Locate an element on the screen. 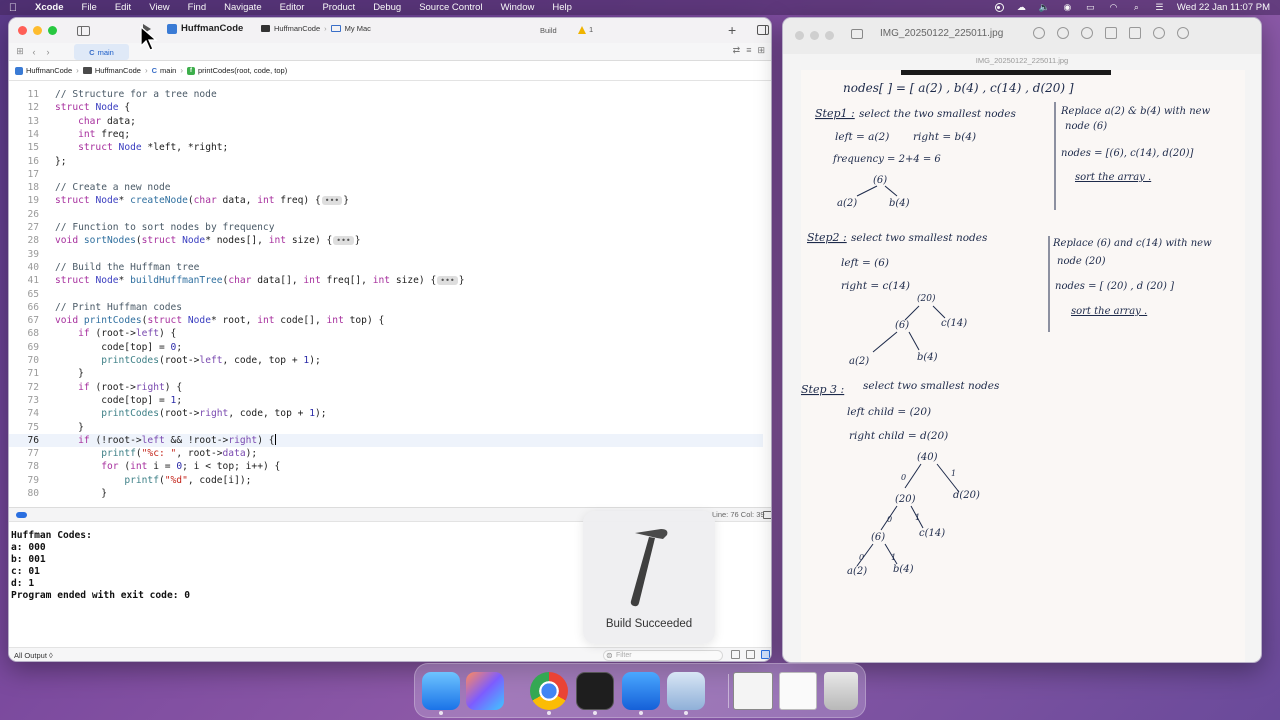  swap-icon: ⇄ is located at coordinates (737, 50).